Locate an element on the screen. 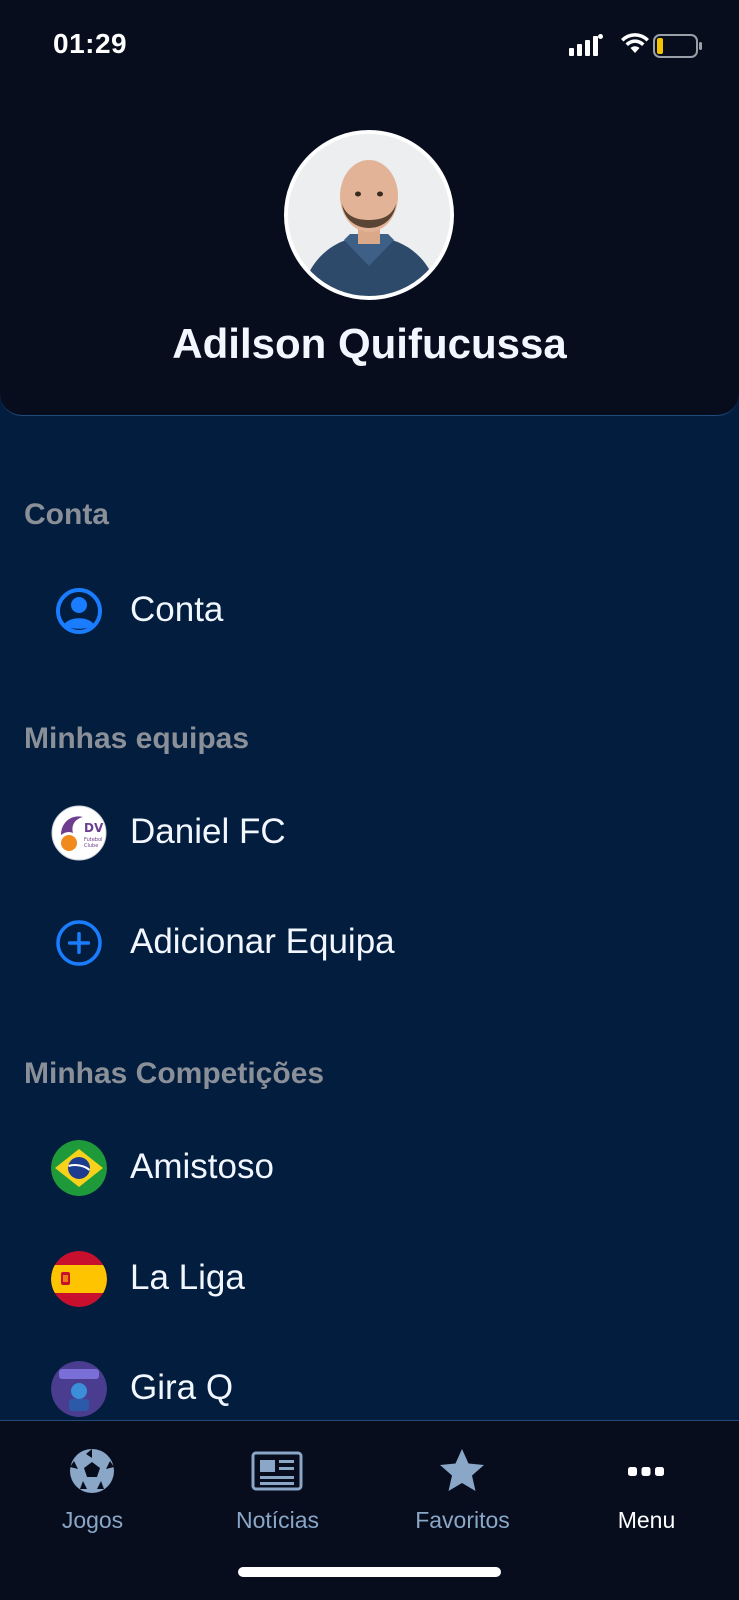 This screenshot has width=739, height=1600. avatar is located at coordinates (369, 215).